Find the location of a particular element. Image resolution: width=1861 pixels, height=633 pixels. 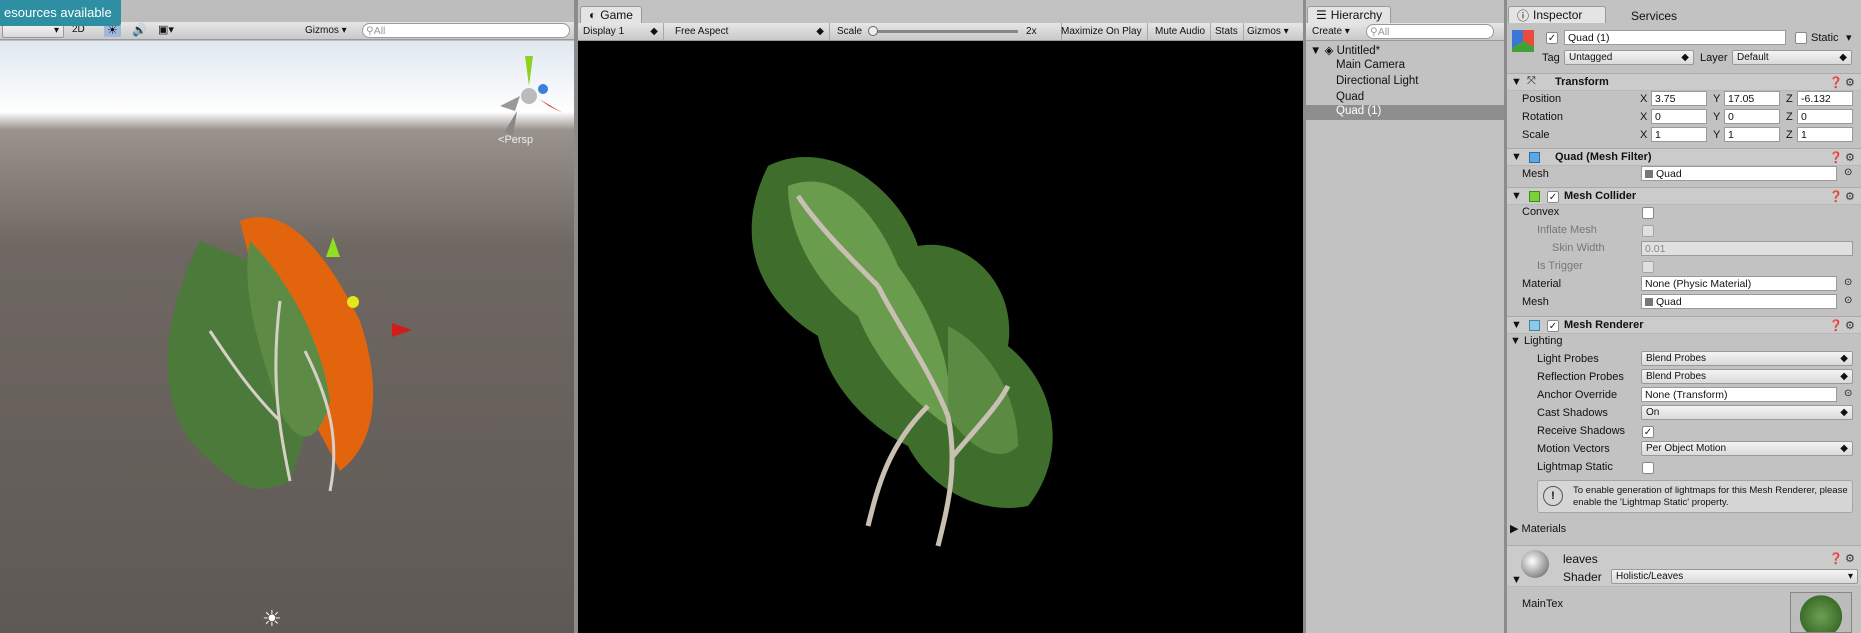

lightmap-static-checkbox is located at coordinates (1648, 468).